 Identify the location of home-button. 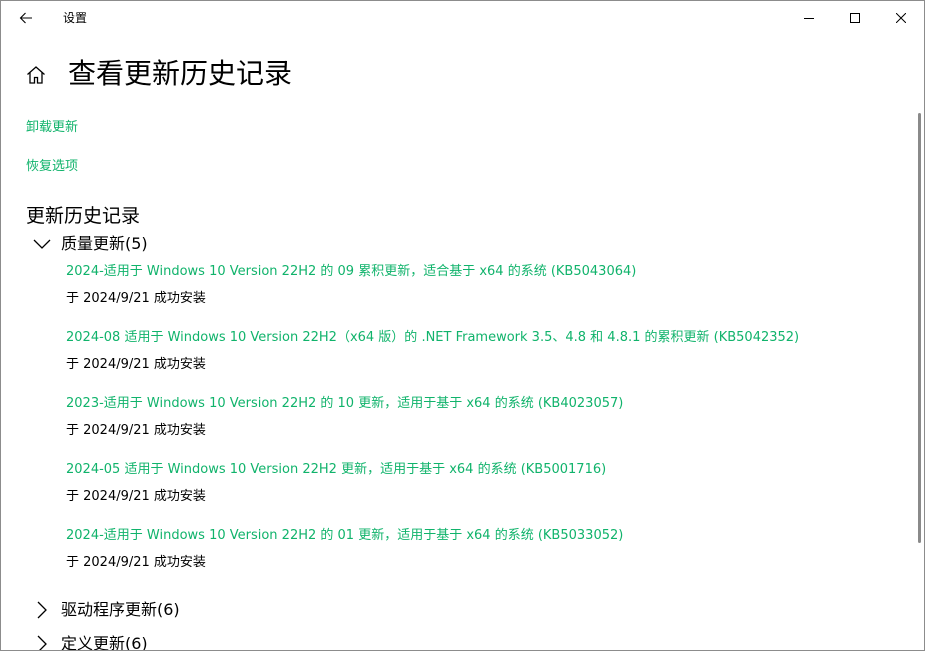
(36, 75).